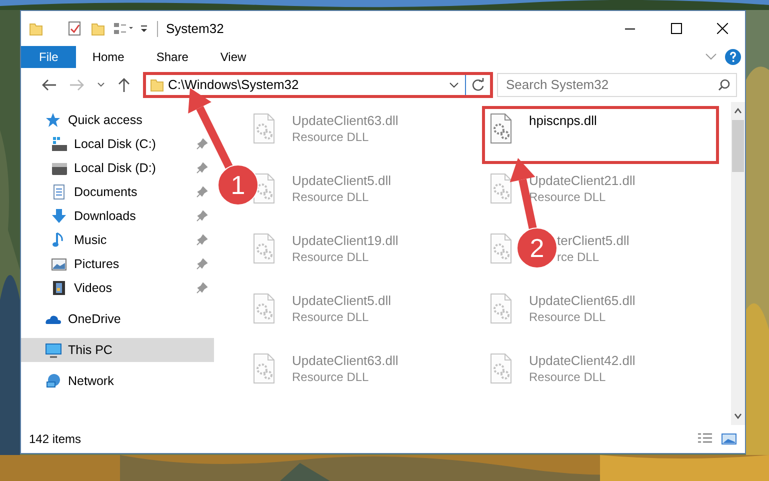 This screenshot has width=769, height=481. I want to click on item-count: 142 items, so click(55, 439).